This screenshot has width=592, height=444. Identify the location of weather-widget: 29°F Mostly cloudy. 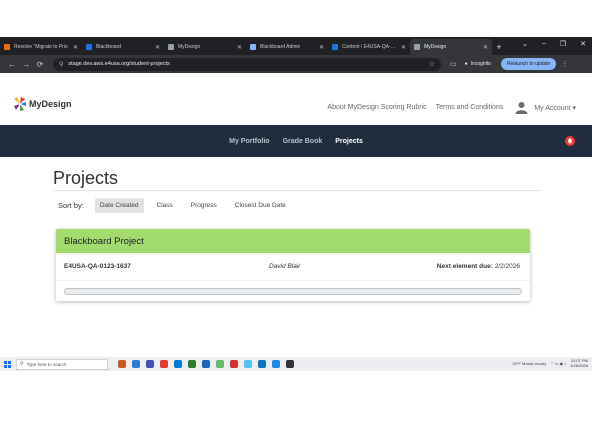
(529, 363).